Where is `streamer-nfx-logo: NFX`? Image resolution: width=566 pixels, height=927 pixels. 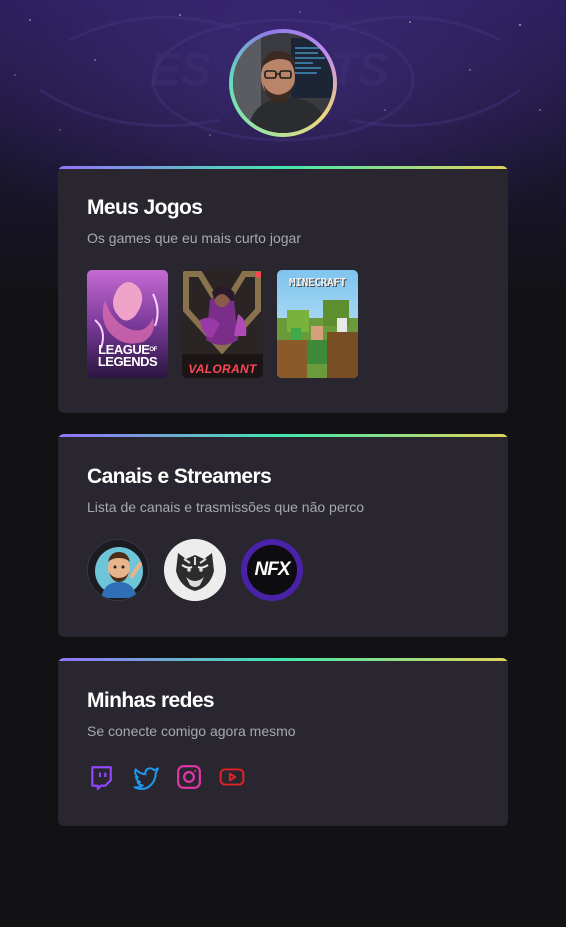 streamer-nfx-logo: NFX is located at coordinates (272, 570).